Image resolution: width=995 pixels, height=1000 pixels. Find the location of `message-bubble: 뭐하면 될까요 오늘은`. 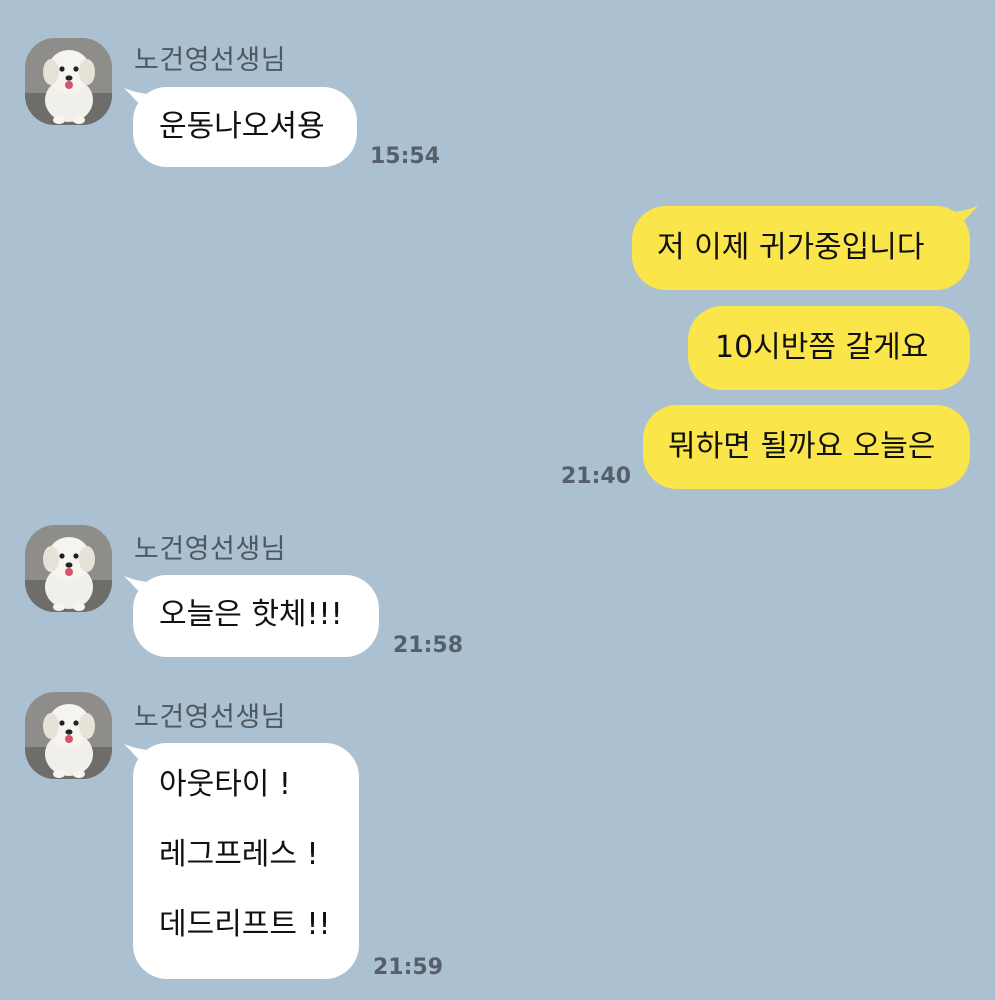

message-bubble: 뭐하면 될까요 오늘은 is located at coordinates (806, 447).